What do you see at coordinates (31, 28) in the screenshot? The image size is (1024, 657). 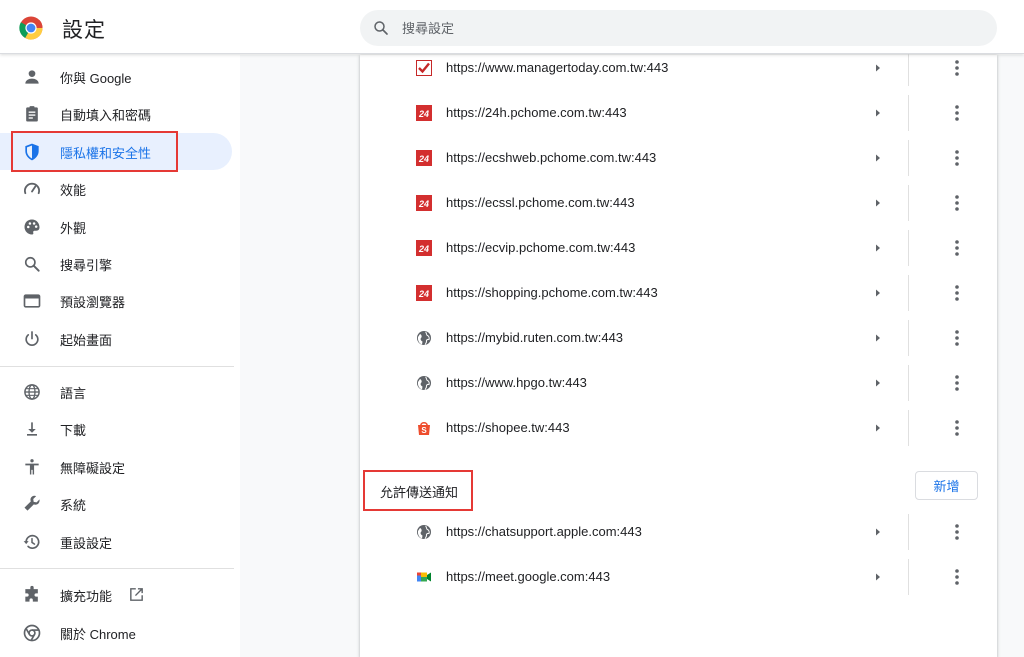 I see `chrome-logo-icon` at bounding box center [31, 28].